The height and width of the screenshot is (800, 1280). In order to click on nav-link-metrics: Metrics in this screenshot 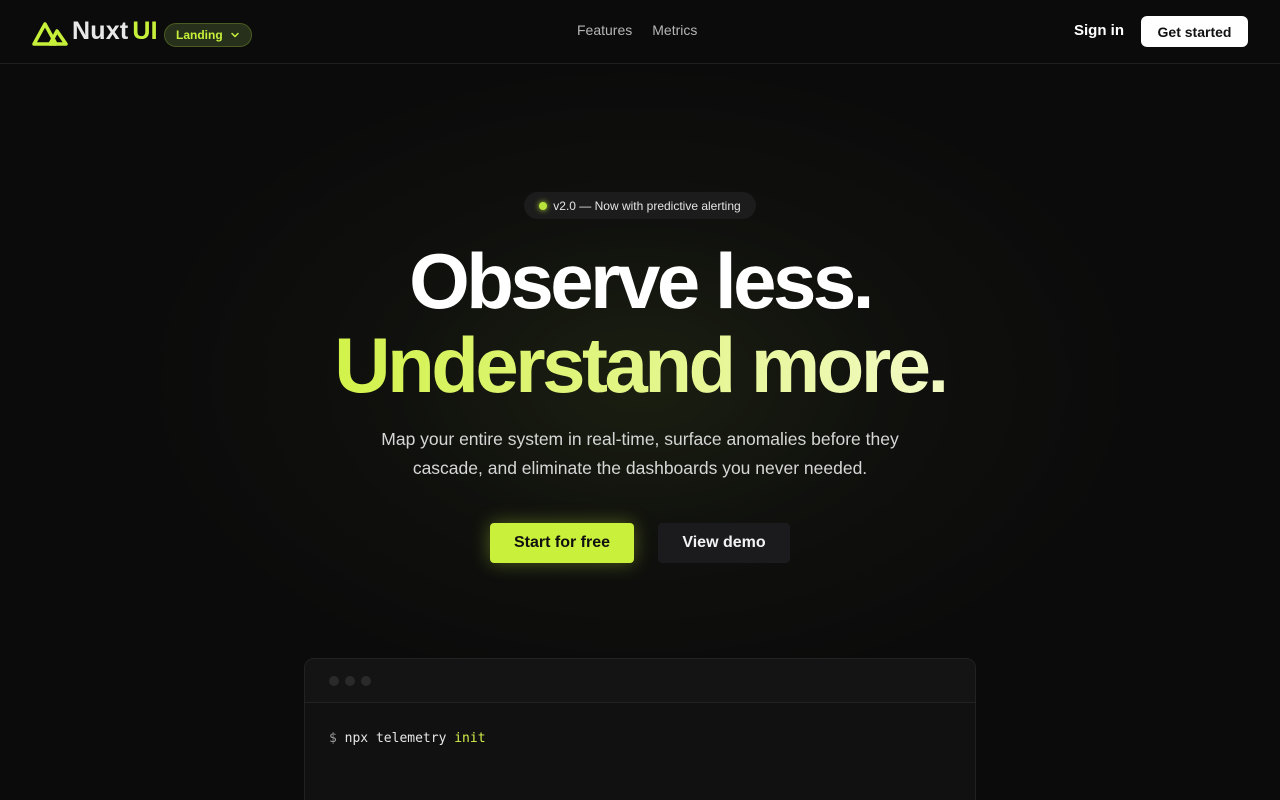, I will do `click(674, 30)`.